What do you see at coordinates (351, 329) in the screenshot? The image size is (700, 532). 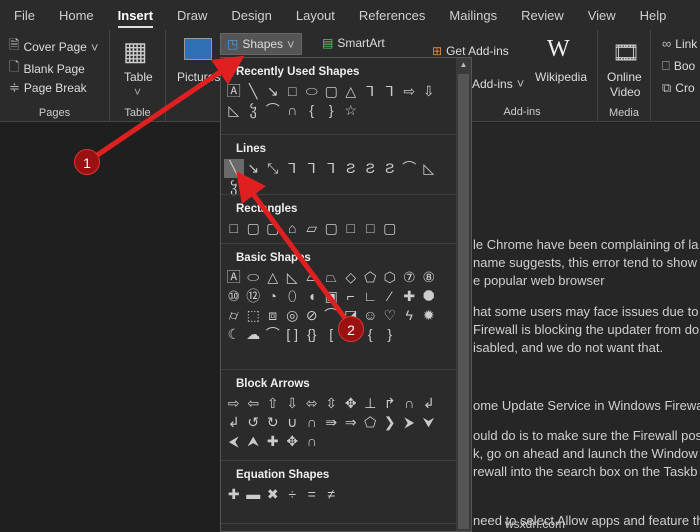 I see `step-badge-2: 2` at bounding box center [351, 329].